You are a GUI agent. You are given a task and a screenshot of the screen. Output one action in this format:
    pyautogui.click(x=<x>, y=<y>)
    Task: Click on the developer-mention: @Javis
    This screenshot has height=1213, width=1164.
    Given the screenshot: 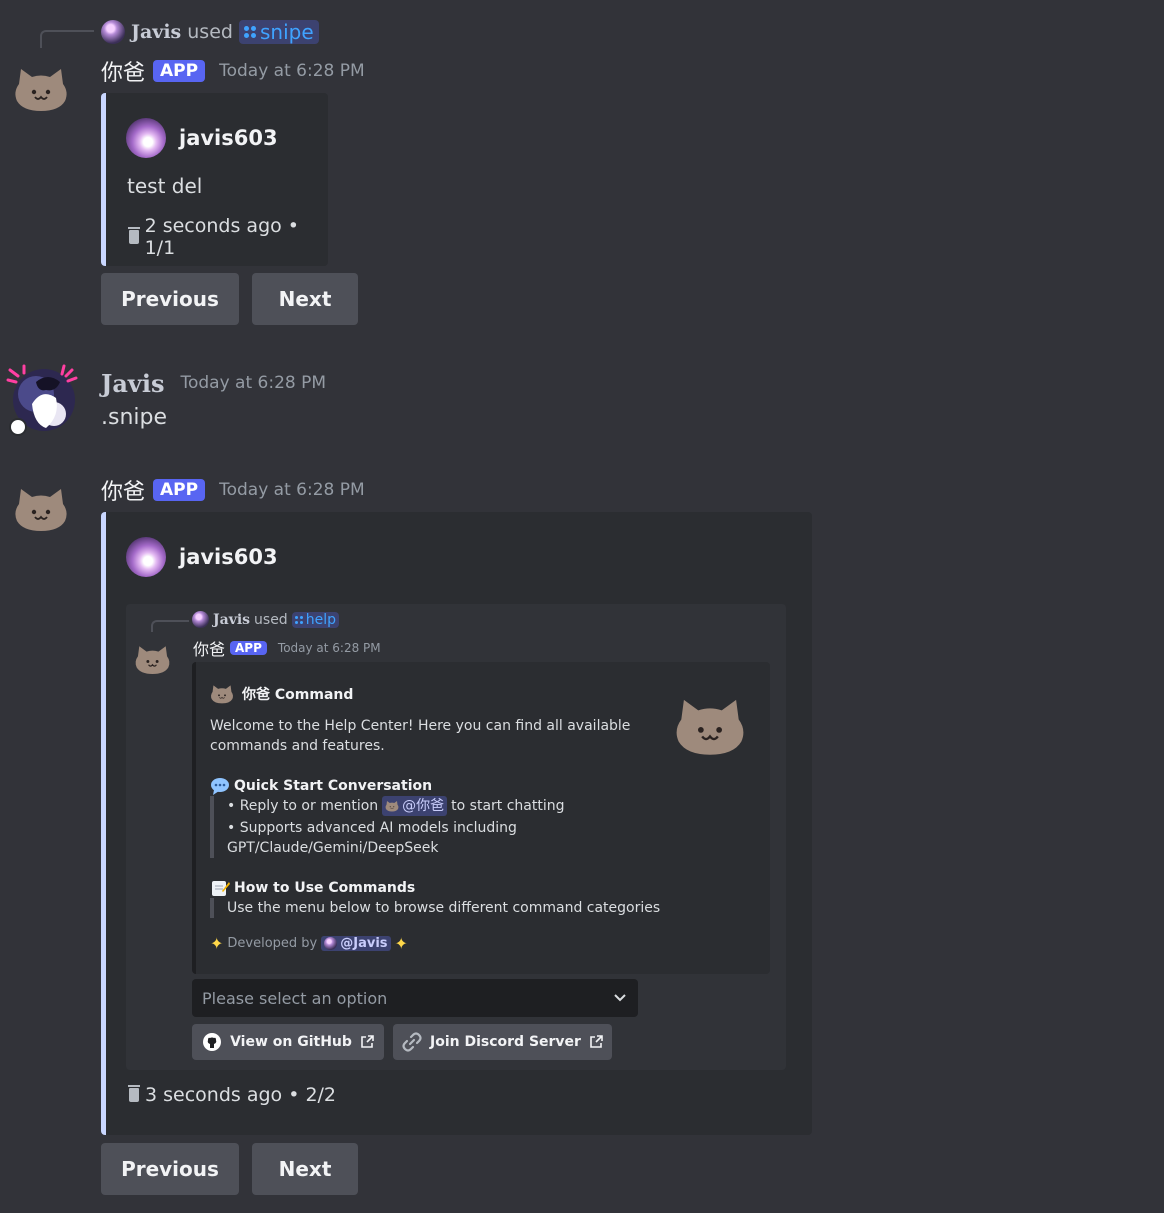 What is the action you would take?
    pyautogui.click(x=356, y=943)
    